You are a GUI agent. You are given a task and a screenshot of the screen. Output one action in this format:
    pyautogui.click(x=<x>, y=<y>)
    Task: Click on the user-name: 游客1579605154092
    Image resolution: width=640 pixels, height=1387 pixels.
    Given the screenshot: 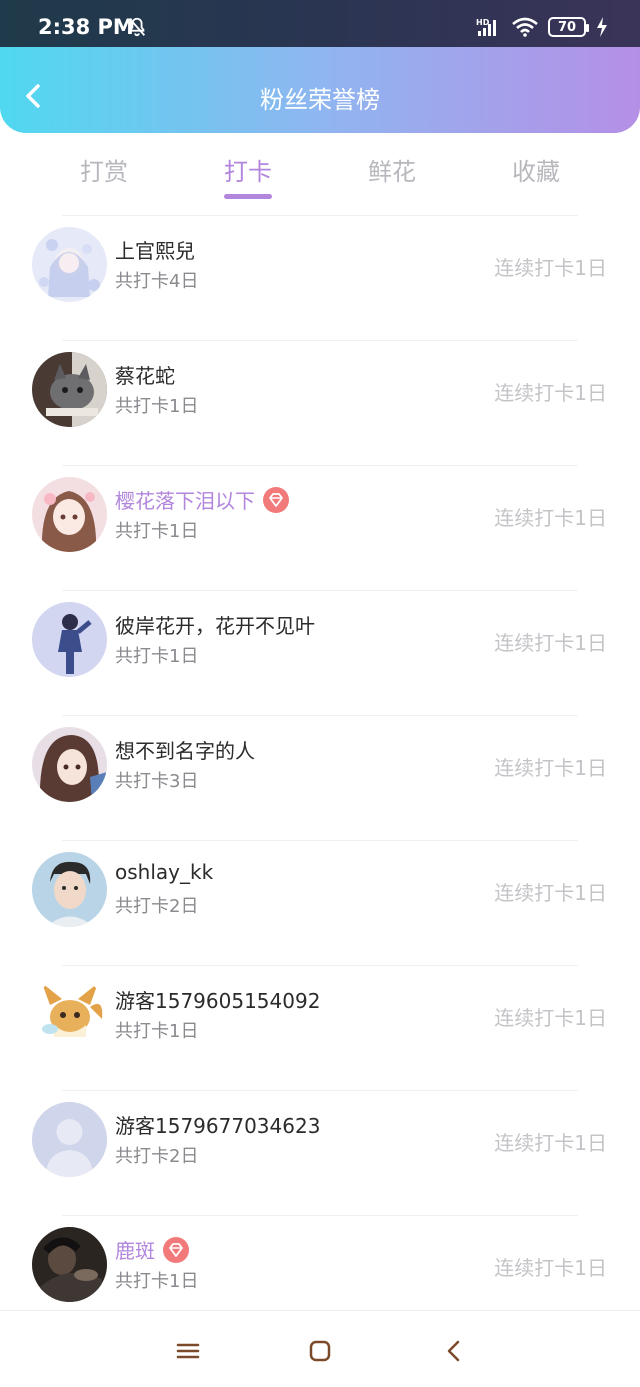 What is the action you would take?
    pyautogui.click(x=217, y=999)
    